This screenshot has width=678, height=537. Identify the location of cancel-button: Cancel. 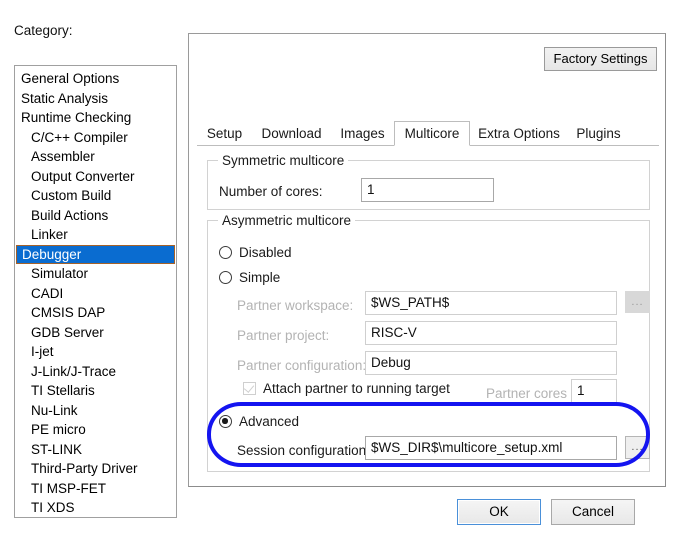
(593, 512).